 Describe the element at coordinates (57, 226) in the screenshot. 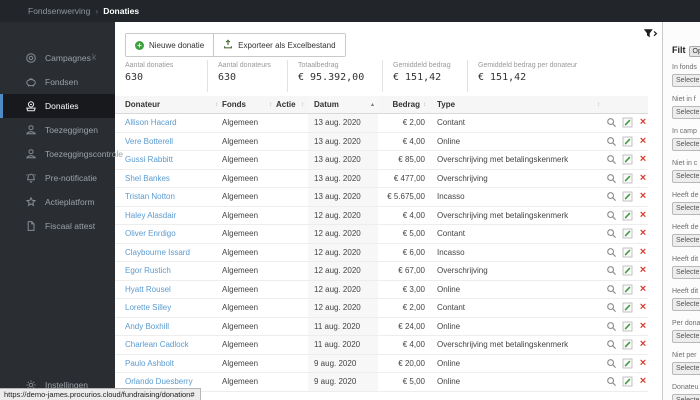

I see `sidebar-item-fiscaal-attest: Fiscaal attest` at that location.